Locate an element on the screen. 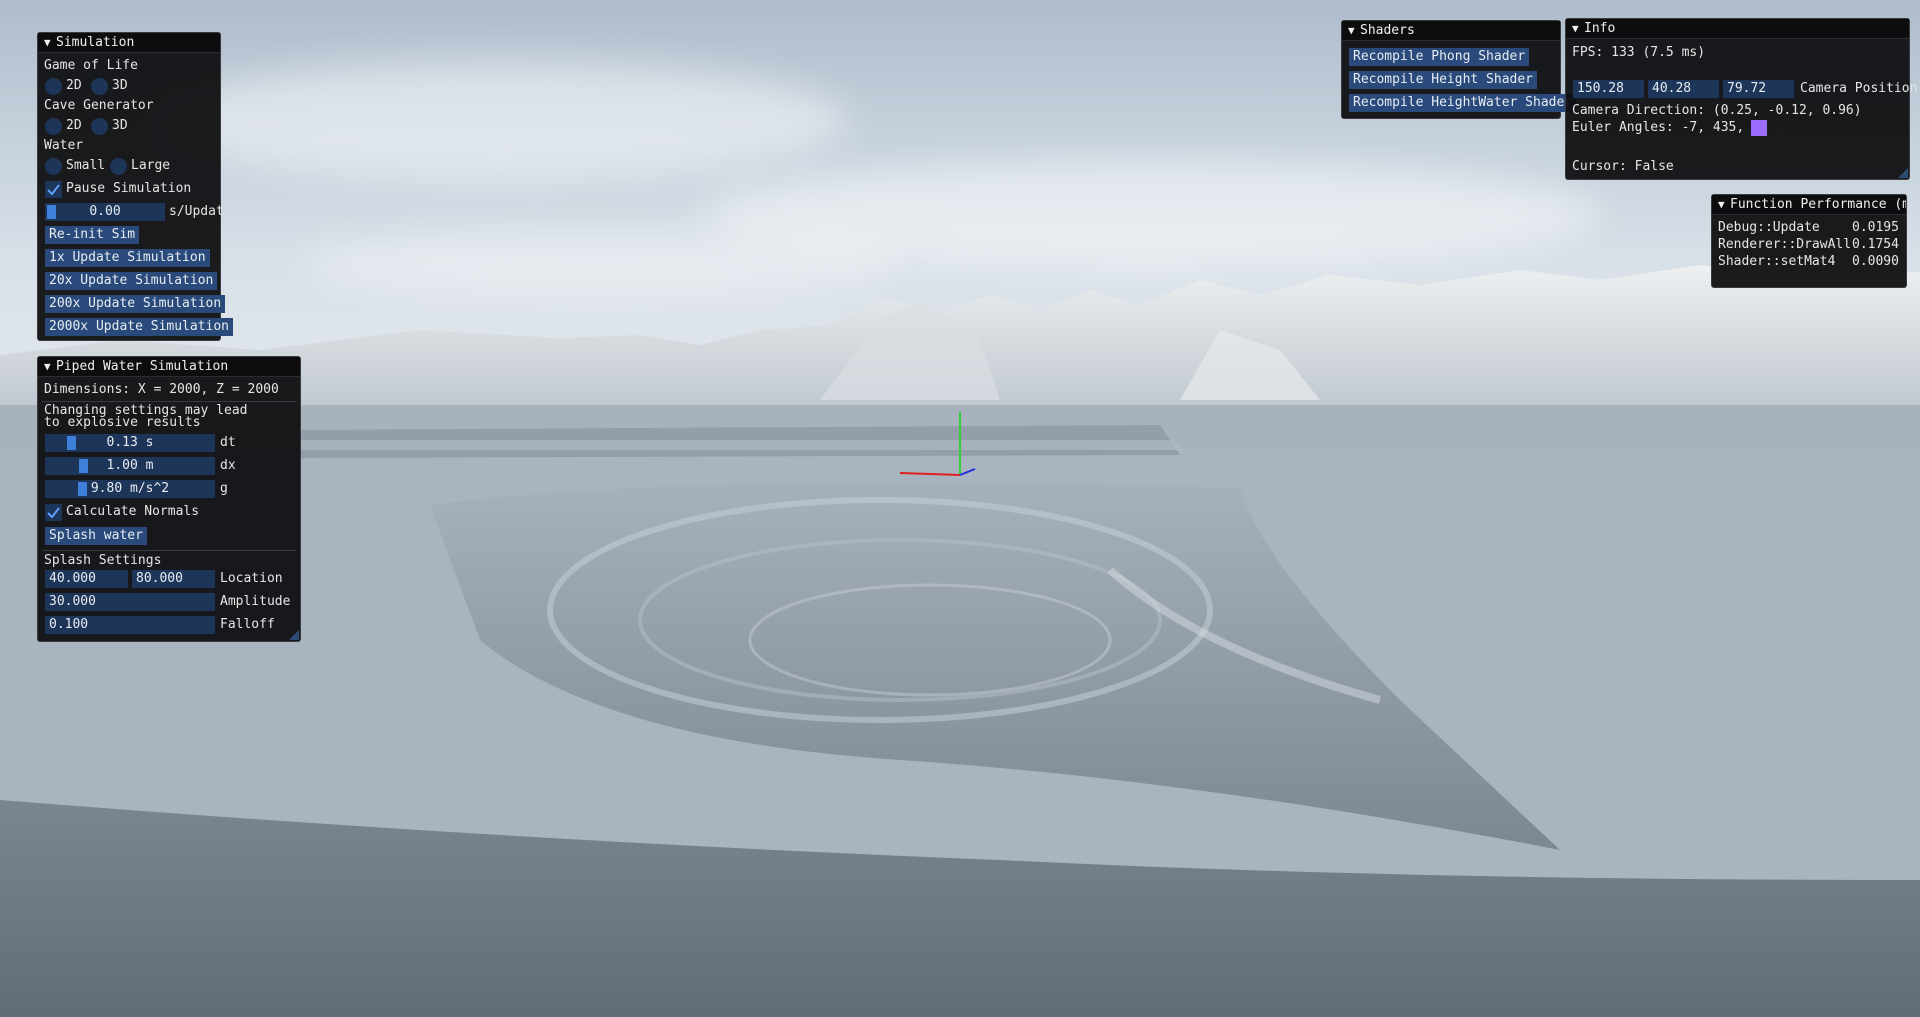  dt-label: dt is located at coordinates (228, 442).